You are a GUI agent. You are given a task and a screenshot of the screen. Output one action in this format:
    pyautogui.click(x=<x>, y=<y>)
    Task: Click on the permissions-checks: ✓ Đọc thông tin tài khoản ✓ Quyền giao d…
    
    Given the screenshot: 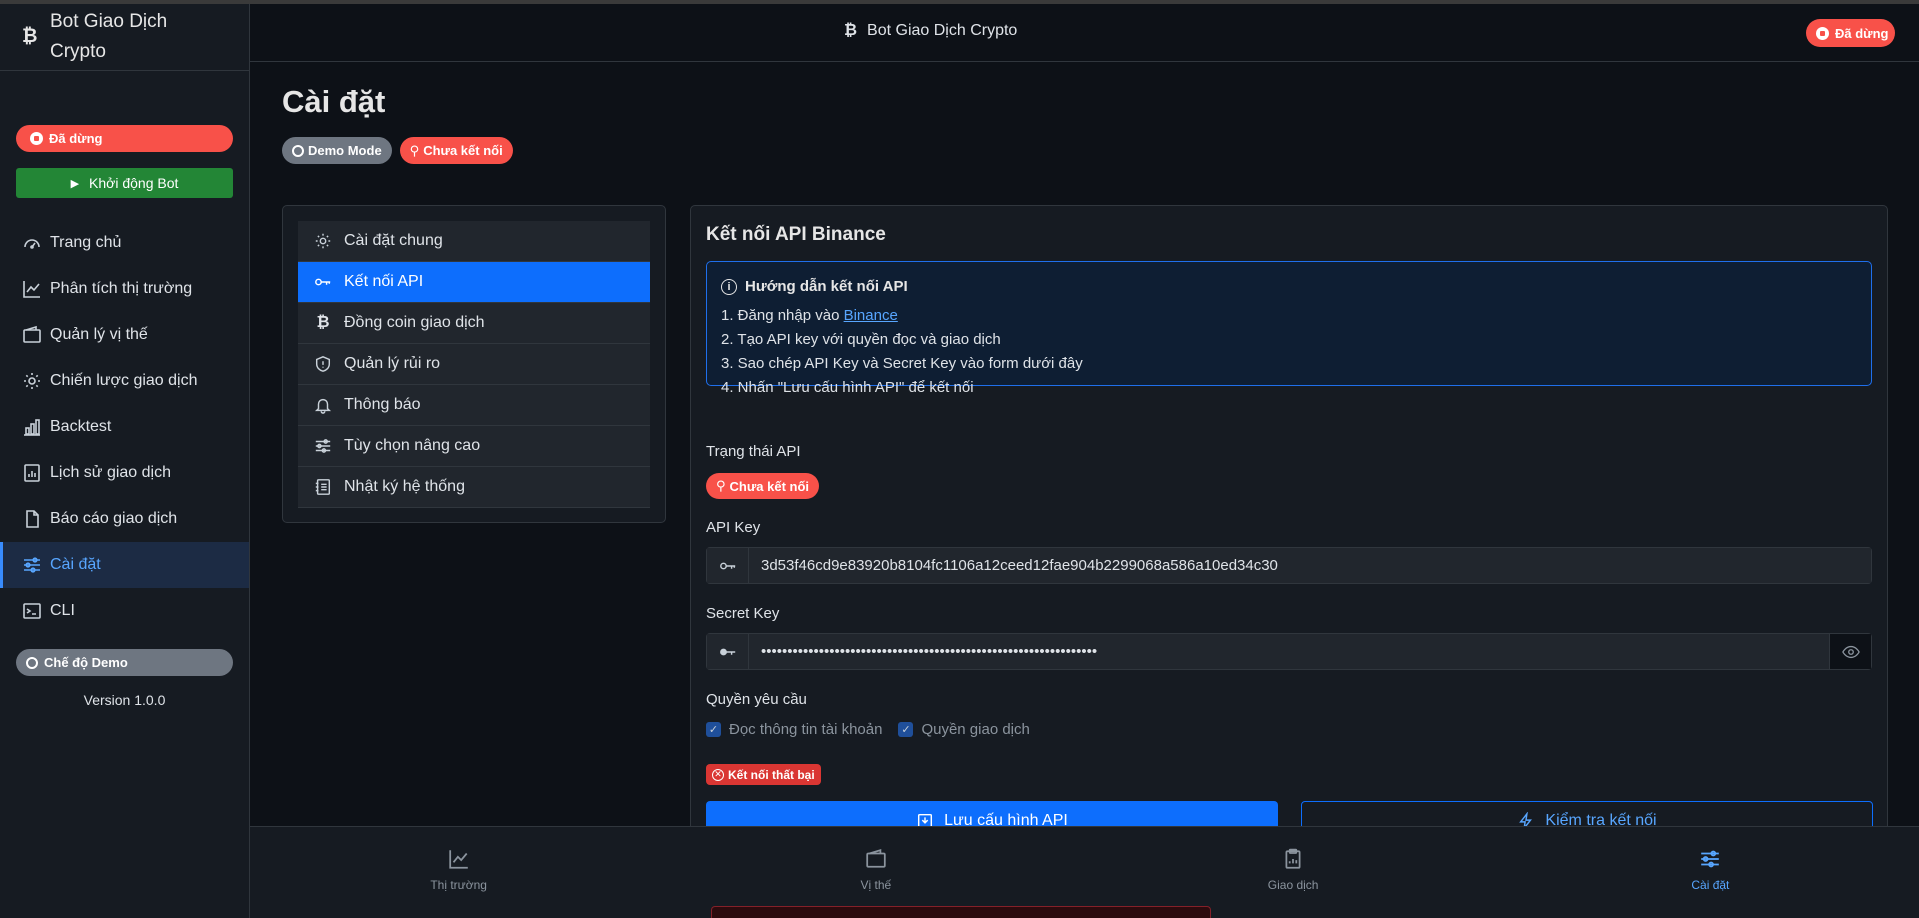 What is the action you would take?
    pyautogui.click(x=868, y=729)
    